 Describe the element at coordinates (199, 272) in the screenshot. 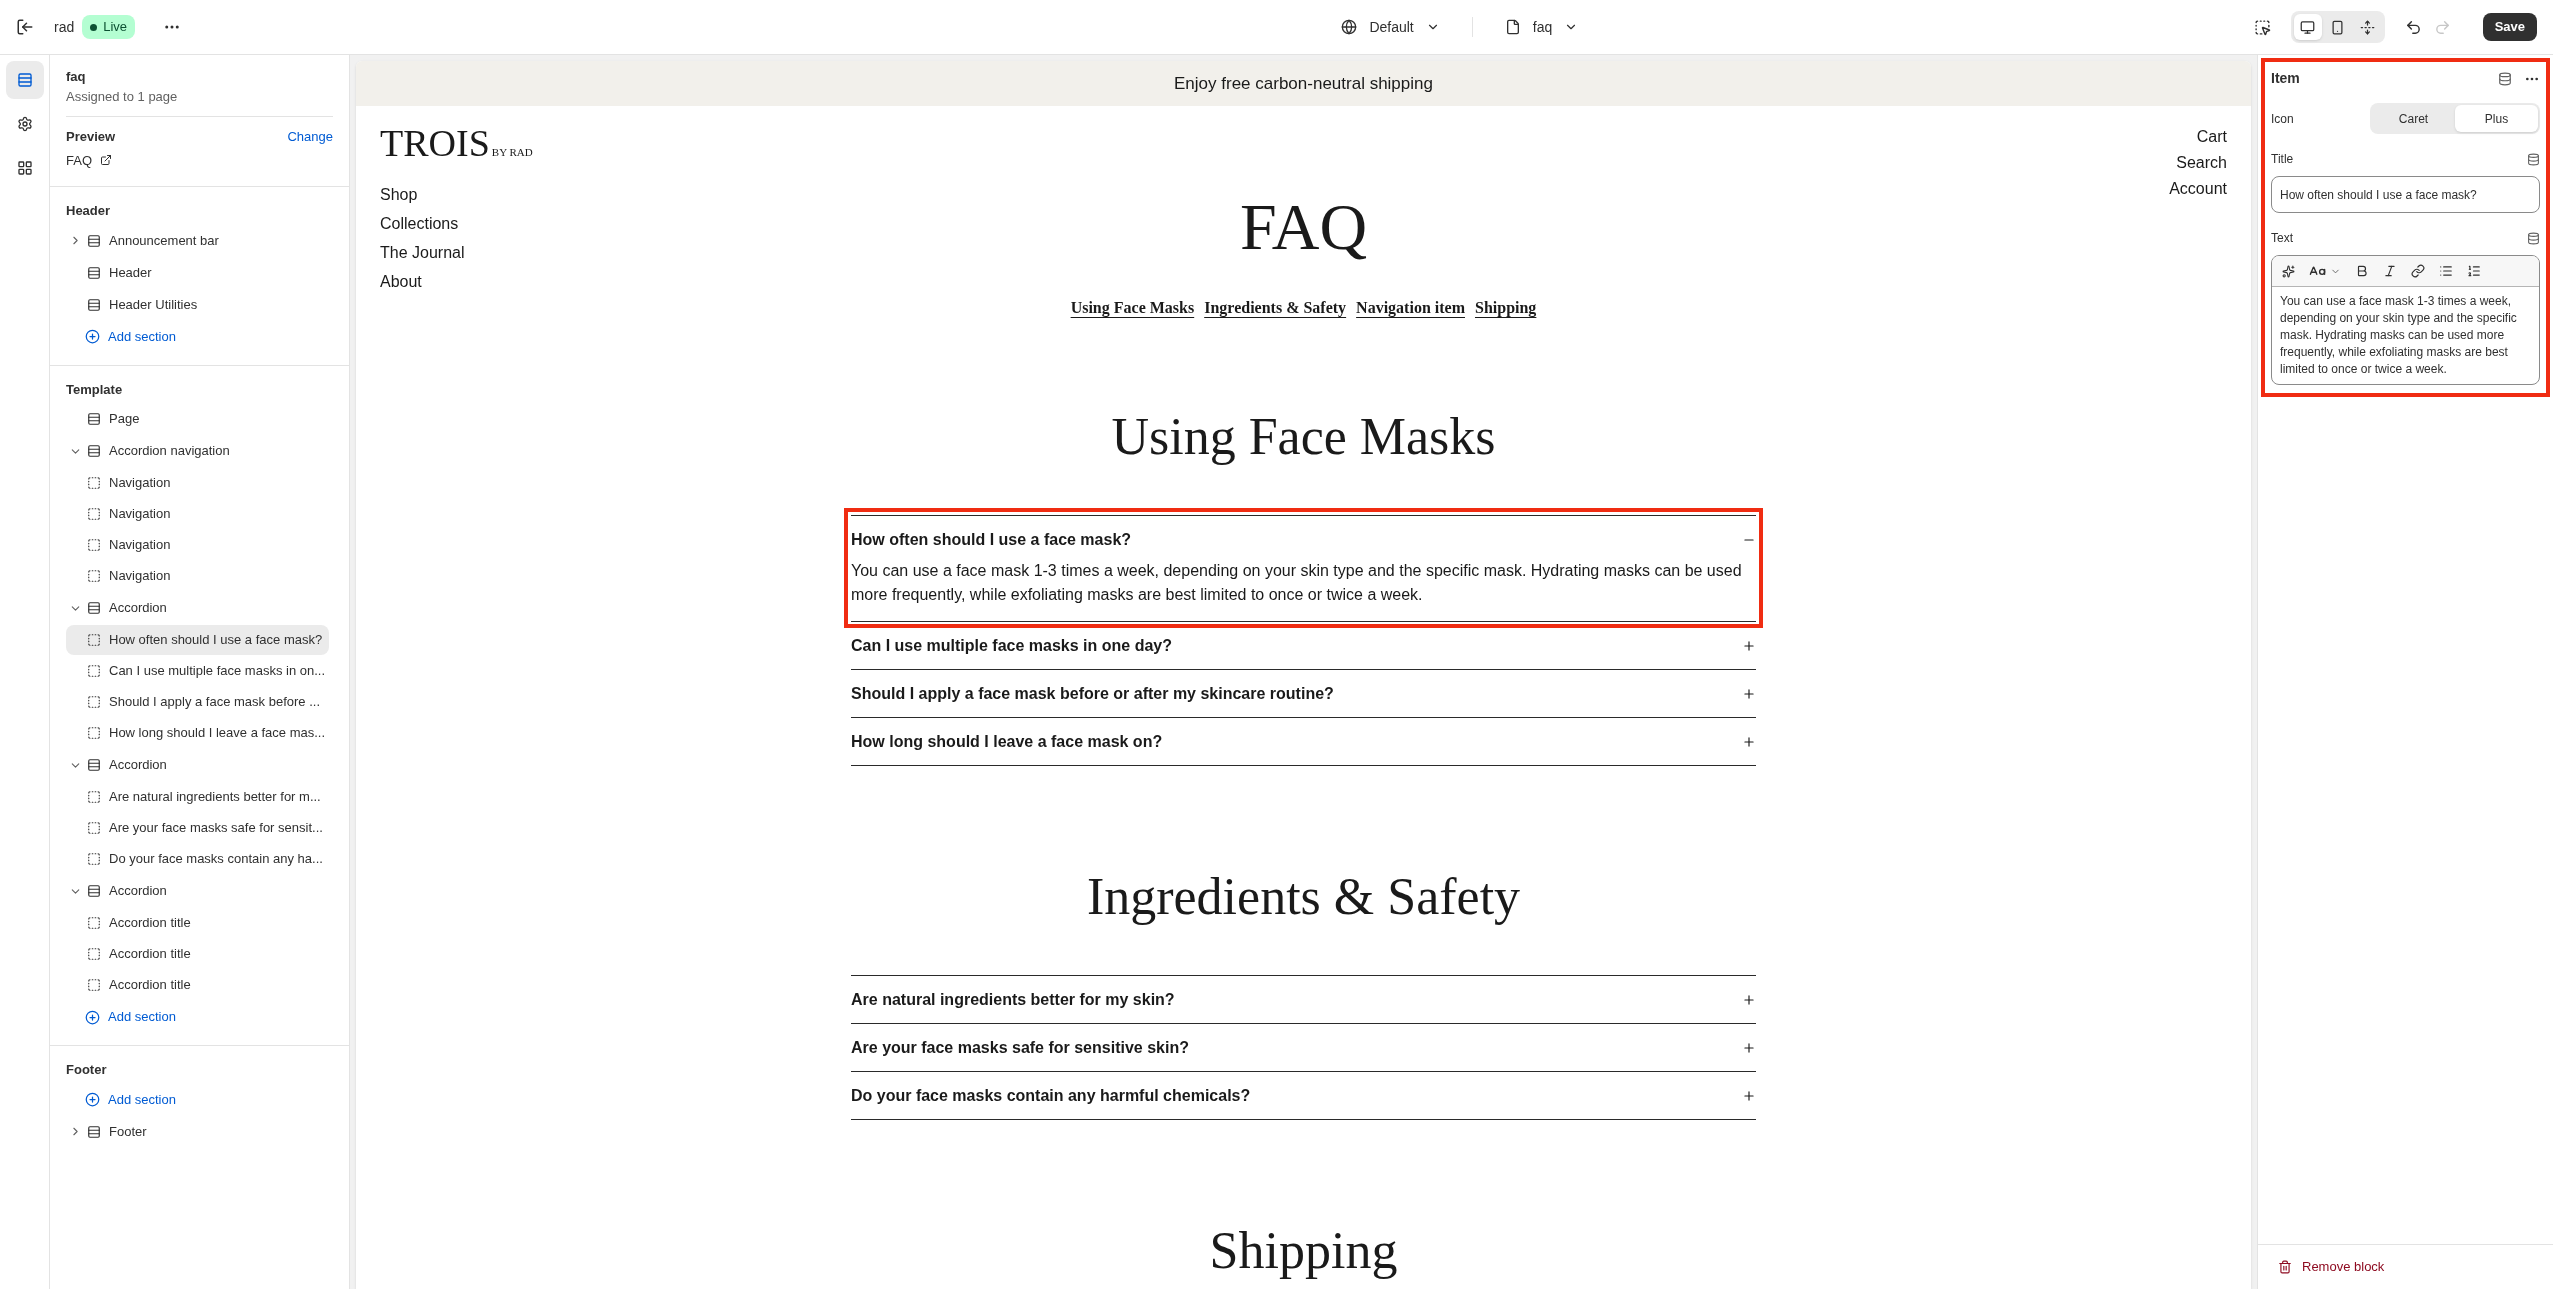

I see `section-item: Header` at that location.